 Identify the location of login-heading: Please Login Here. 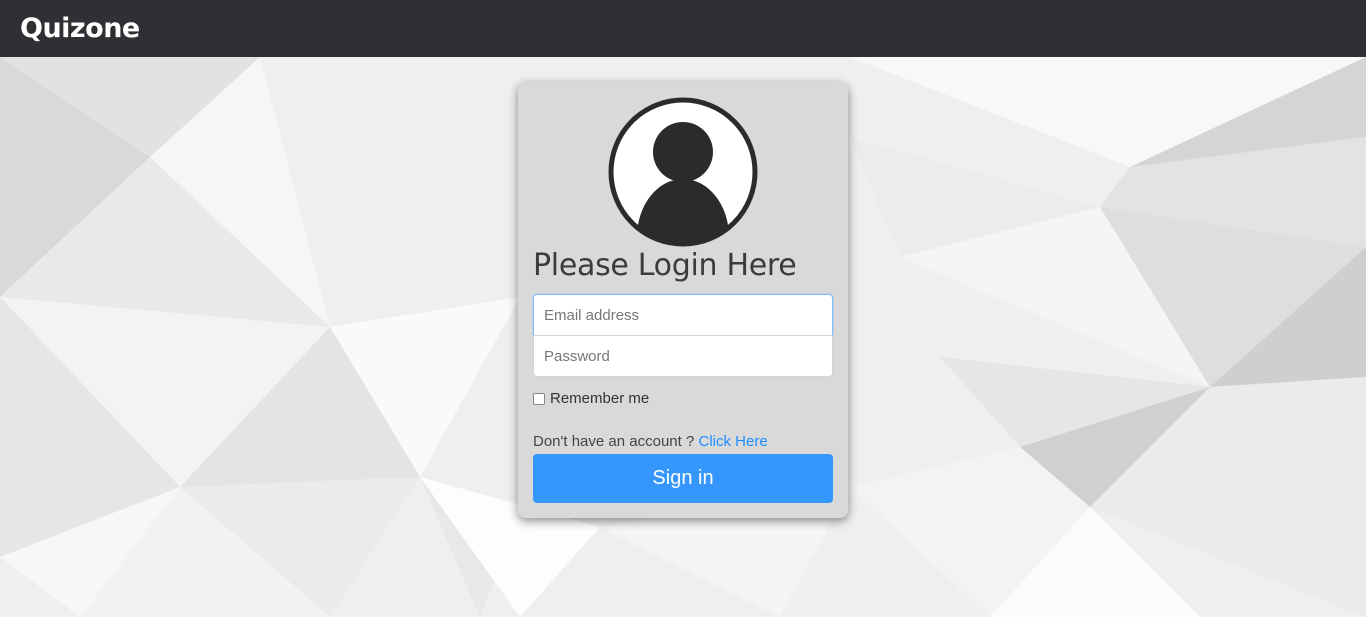
(665, 265).